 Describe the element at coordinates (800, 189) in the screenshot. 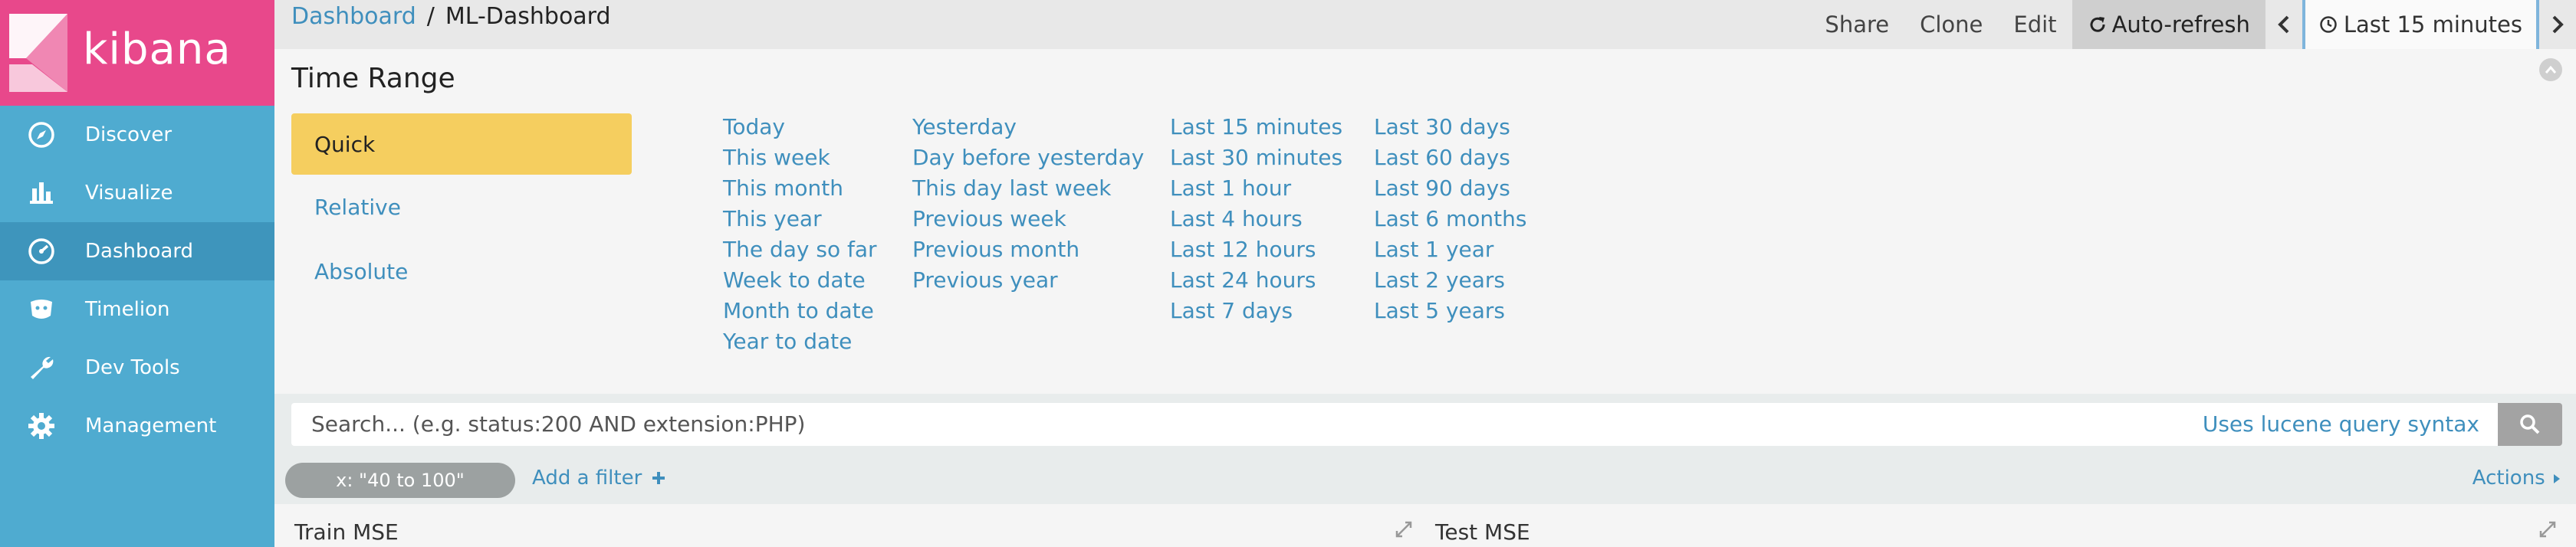

I see `quick-range-link: This month` at that location.